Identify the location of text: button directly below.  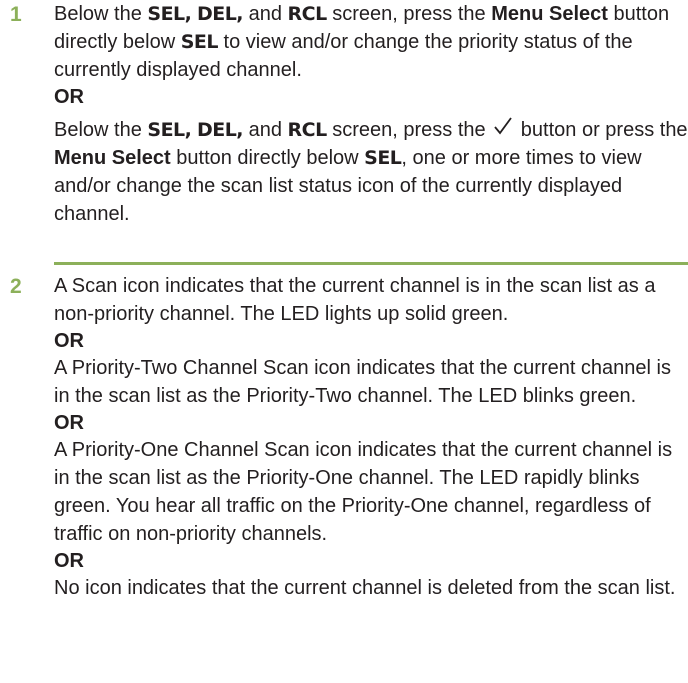
(267, 158).